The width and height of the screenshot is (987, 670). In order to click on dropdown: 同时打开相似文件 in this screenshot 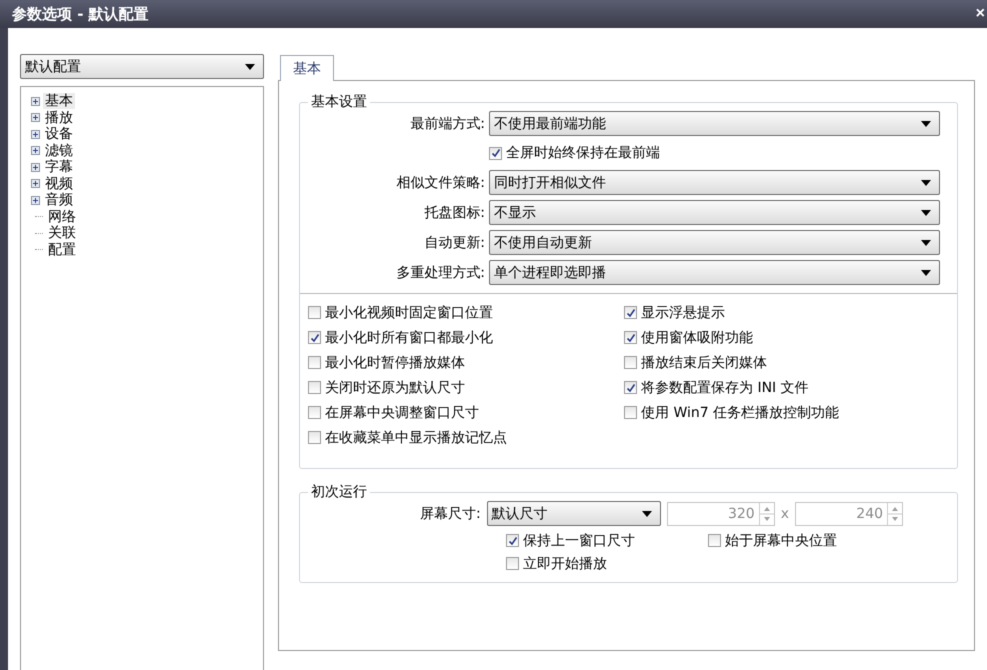, I will do `click(714, 182)`.